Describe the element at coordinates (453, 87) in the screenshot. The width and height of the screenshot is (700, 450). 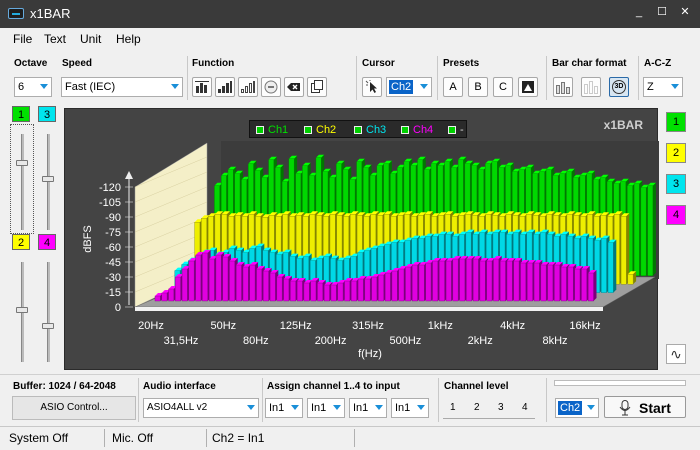
I see `preset-a-button: A` at that location.